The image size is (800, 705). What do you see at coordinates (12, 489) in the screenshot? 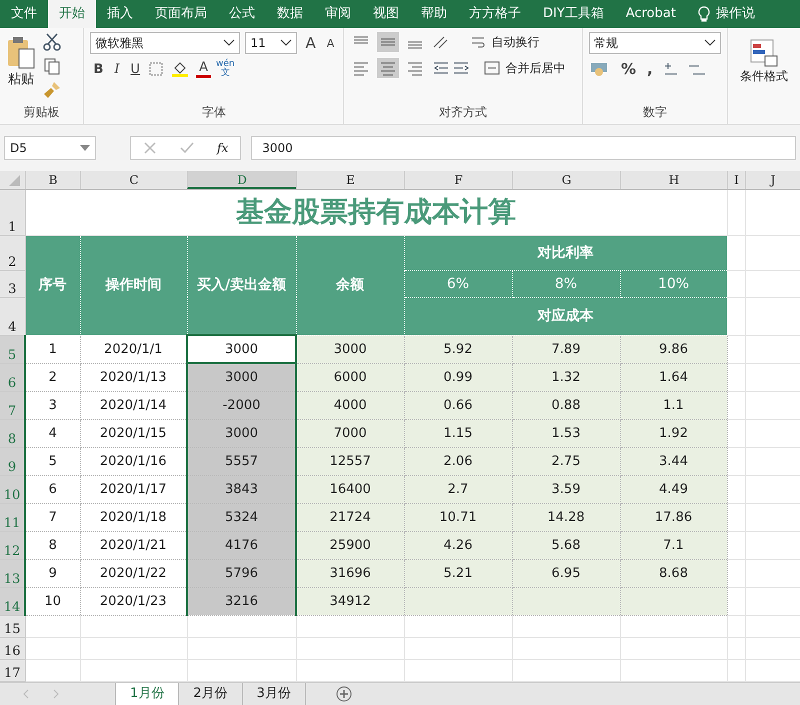
I see `row-header: 10` at bounding box center [12, 489].